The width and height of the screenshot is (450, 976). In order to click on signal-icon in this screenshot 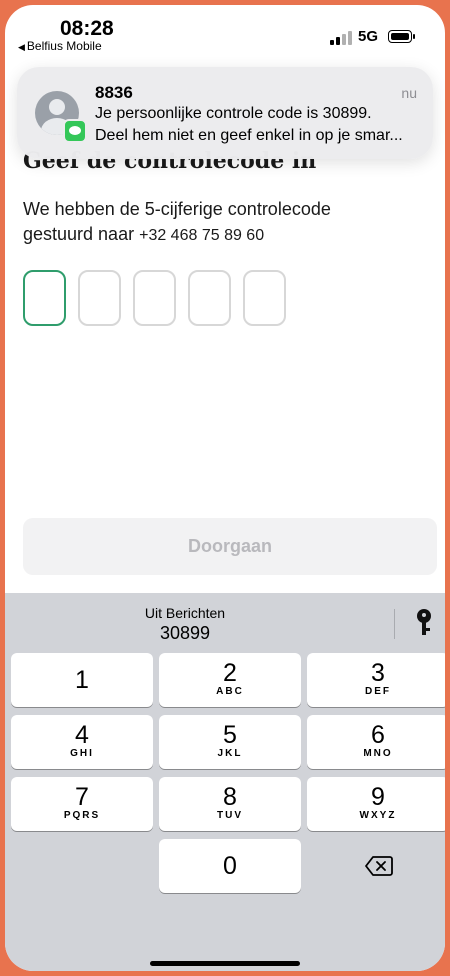, I will do `click(343, 38)`.